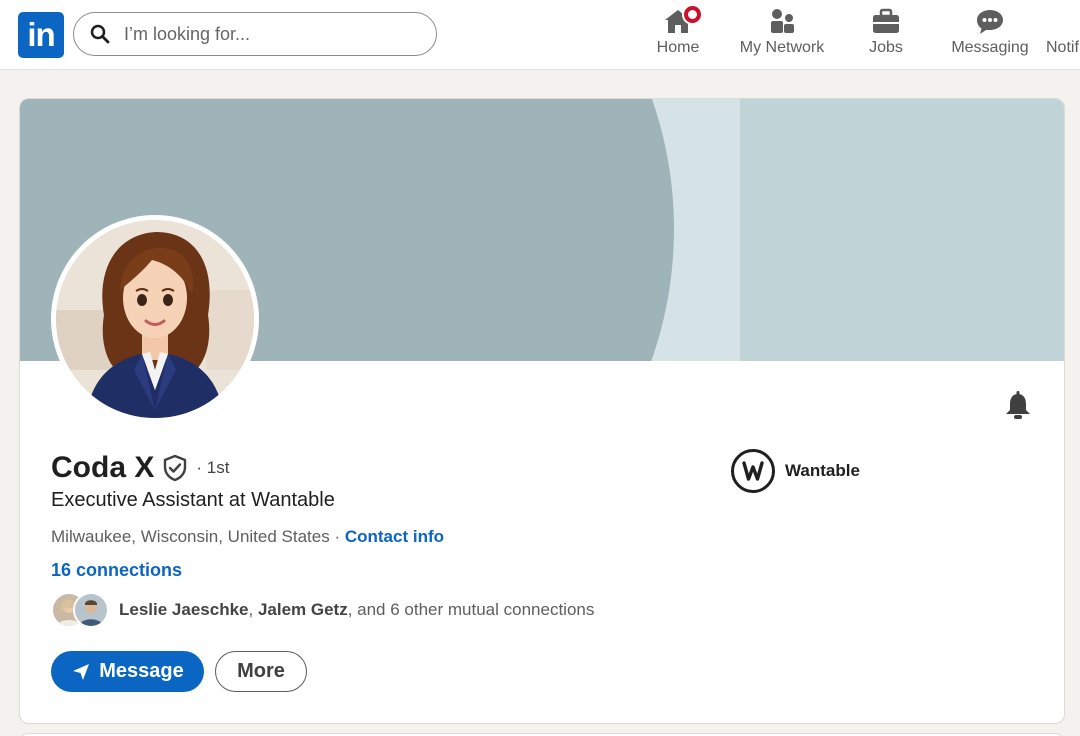 The width and height of the screenshot is (1080, 736). Describe the element at coordinates (990, 35) in the screenshot. I see `nav-messaging: Messaging` at that location.